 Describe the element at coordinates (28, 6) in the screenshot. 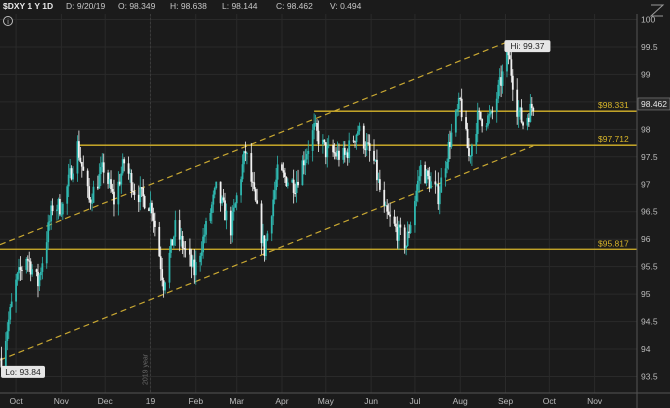

I see `symbol-label: $DXY 1 Y 1D` at that location.